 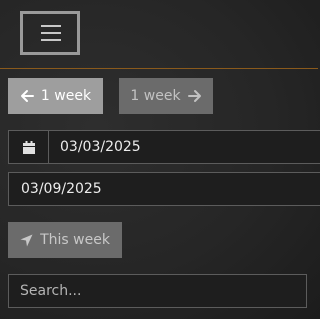 I want to click on arrow-left-icon, so click(x=27, y=96).